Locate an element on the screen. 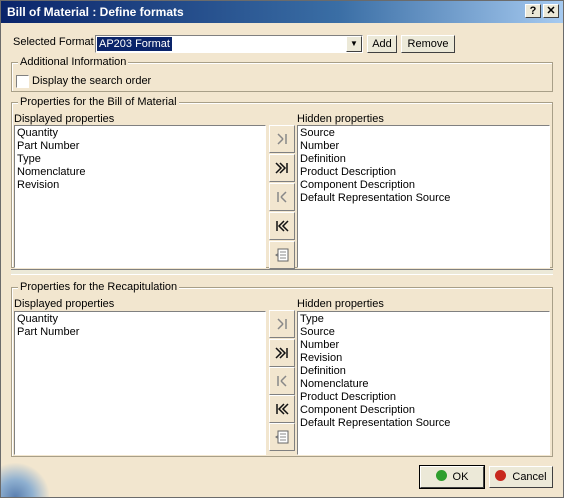 This screenshot has width=564, height=498. add-button: Add is located at coordinates (382, 44).